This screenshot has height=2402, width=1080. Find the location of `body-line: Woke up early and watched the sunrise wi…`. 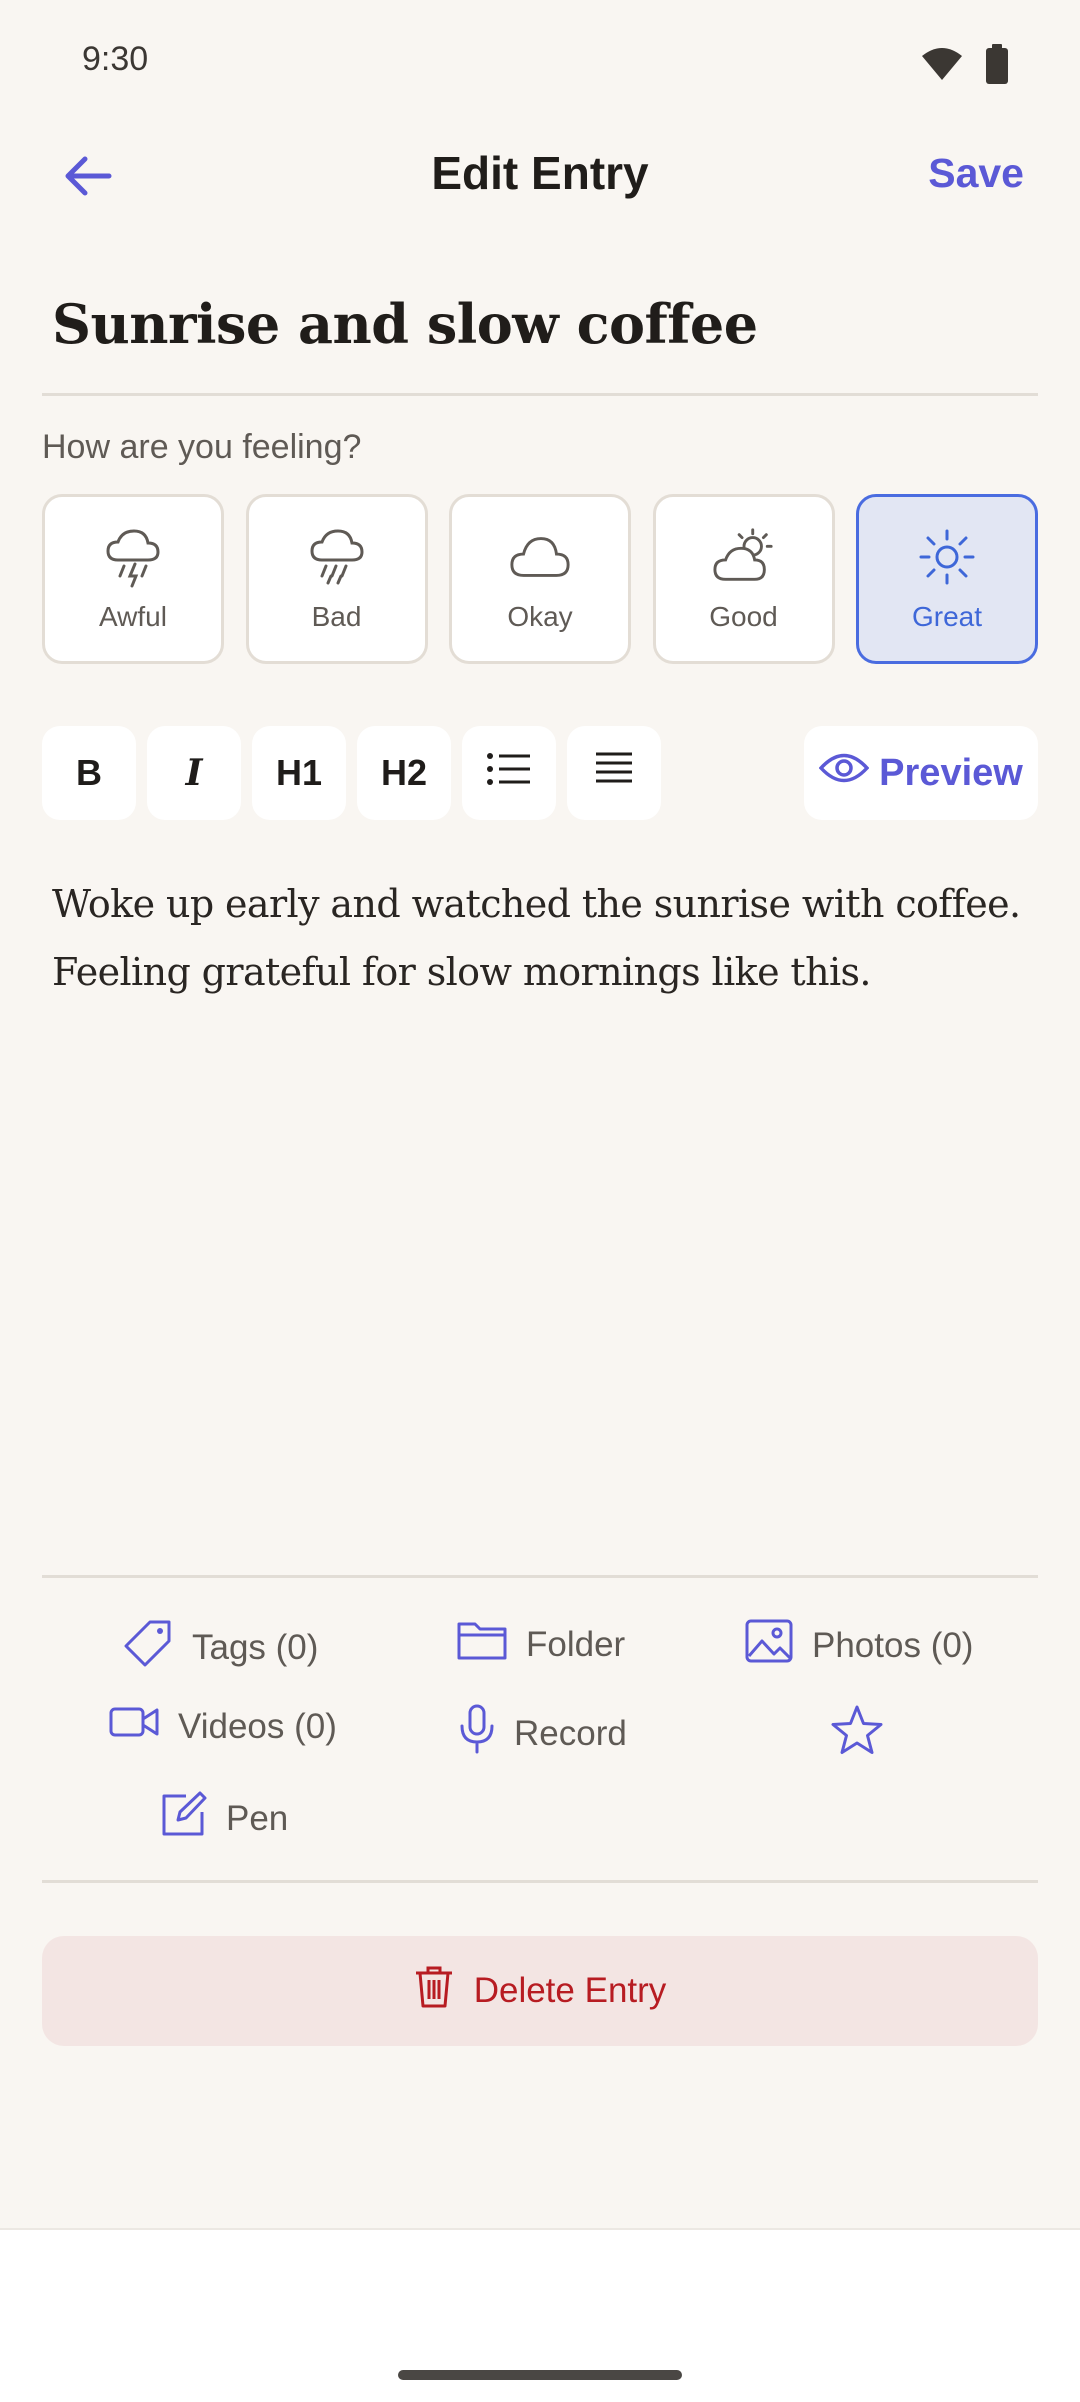

body-line: Woke up early and watched the sunrise wi… is located at coordinates (536, 904).